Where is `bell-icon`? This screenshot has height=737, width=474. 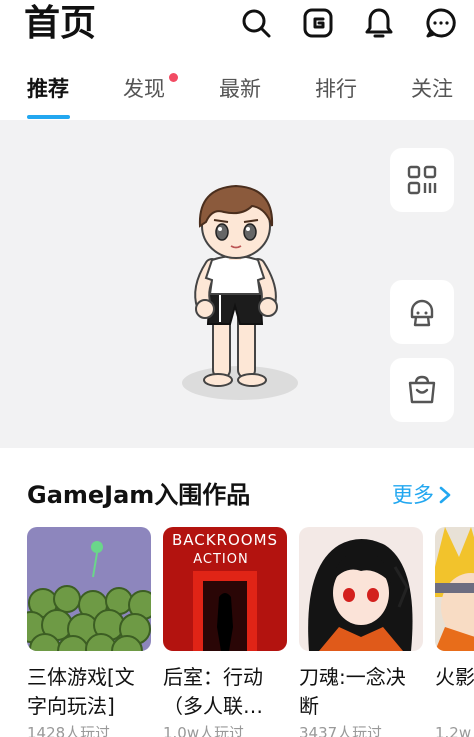 bell-icon is located at coordinates (379, 23).